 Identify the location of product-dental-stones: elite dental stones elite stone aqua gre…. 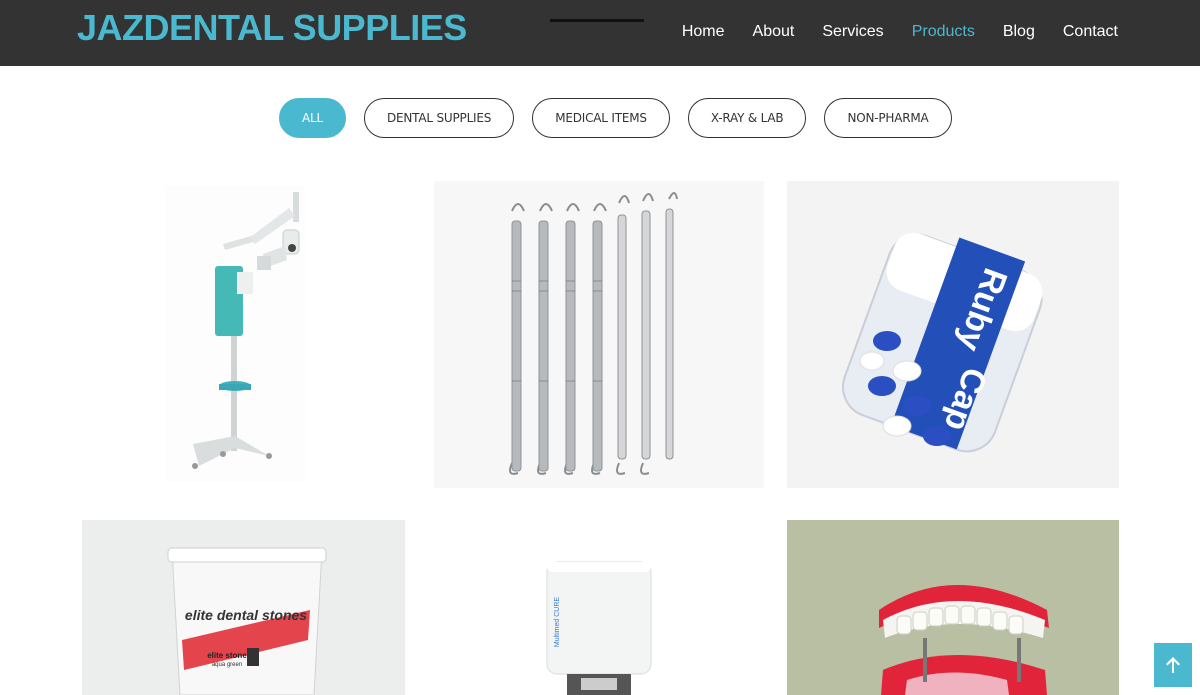
(243, 607).